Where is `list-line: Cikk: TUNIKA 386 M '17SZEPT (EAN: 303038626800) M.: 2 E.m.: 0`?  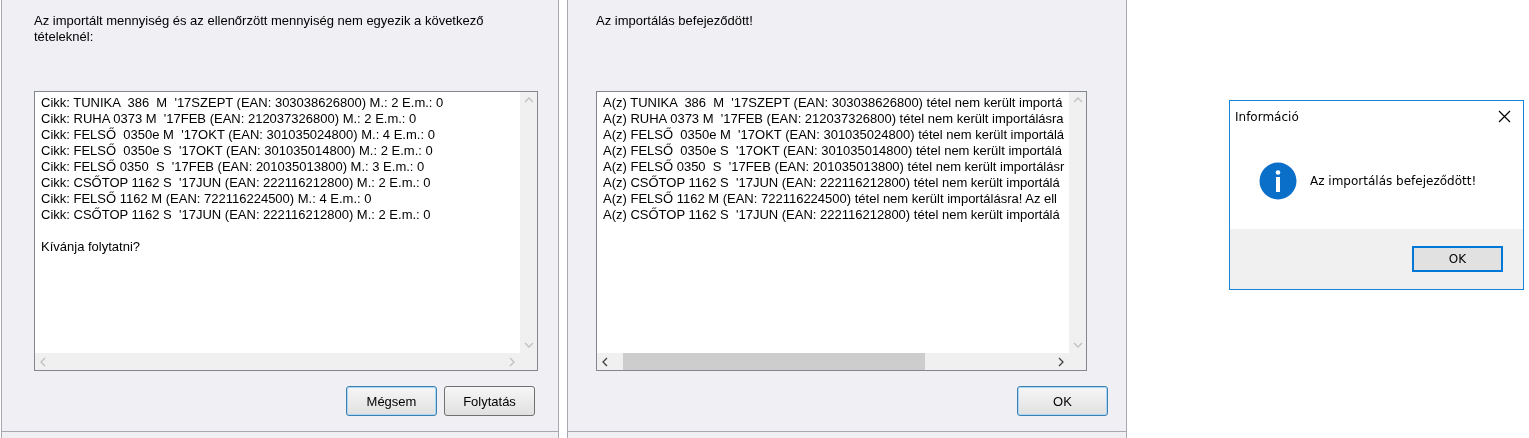 list-line: Cikk: TUNIKA 386 M '17SZEPT (EAN: 303038626800) M.: 2 E.m.: 0 is located at coordinates (243, 103).